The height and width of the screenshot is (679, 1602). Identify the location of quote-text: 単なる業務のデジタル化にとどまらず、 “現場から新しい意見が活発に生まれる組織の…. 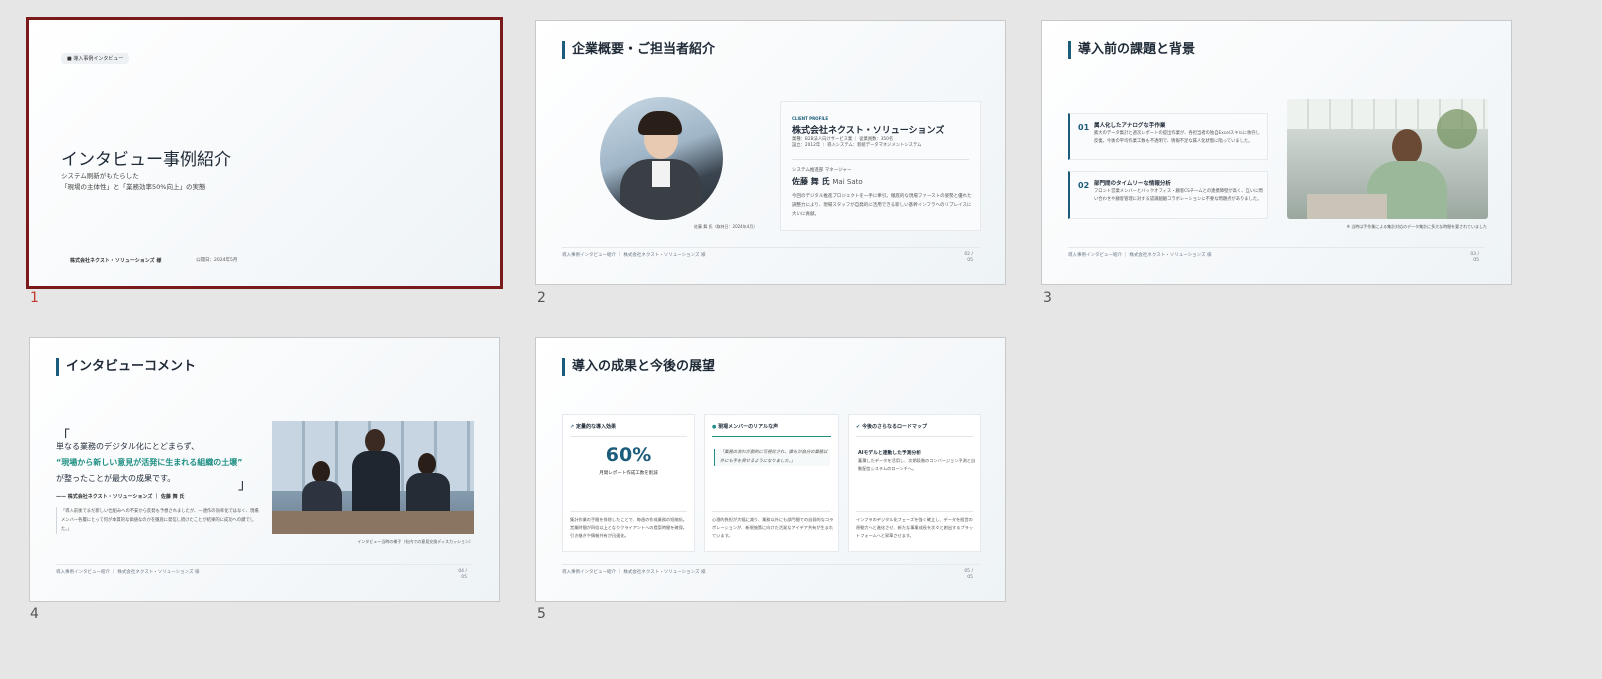
(149, 462).